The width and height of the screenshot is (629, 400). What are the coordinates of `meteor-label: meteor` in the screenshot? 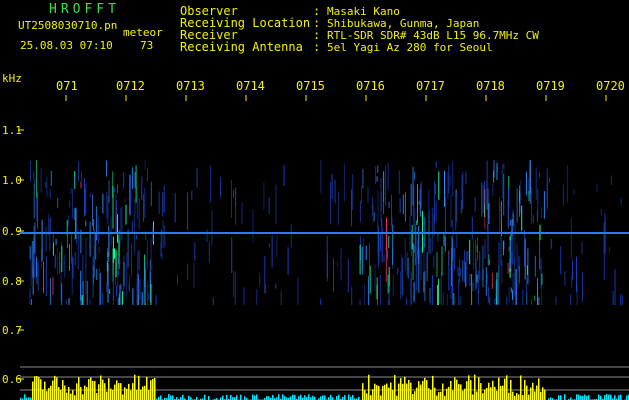 It's located at (143, 32).